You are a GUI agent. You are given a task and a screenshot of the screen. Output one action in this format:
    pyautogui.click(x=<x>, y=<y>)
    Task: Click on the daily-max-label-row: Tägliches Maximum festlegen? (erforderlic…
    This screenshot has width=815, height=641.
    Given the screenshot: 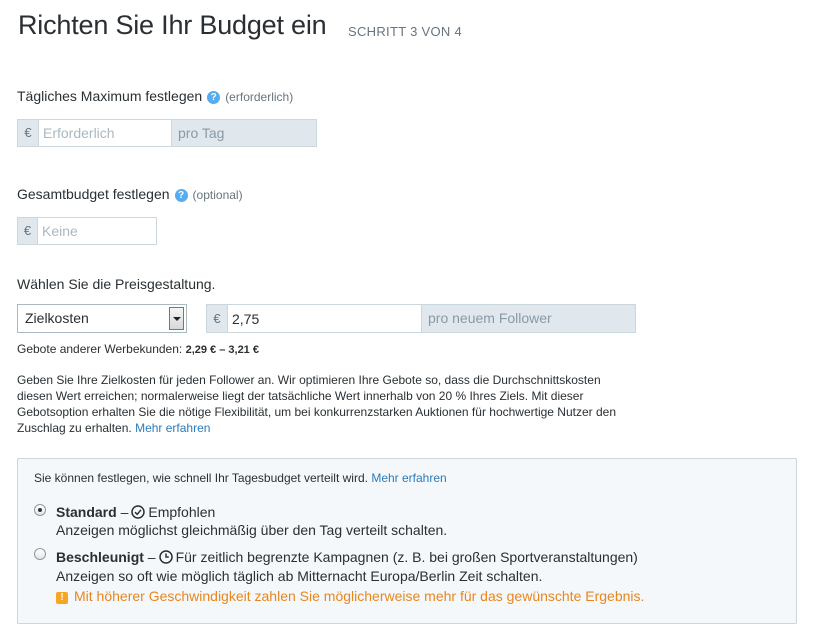 What is the action you would take?
    pyautogui.click(x=155, y=96)
    